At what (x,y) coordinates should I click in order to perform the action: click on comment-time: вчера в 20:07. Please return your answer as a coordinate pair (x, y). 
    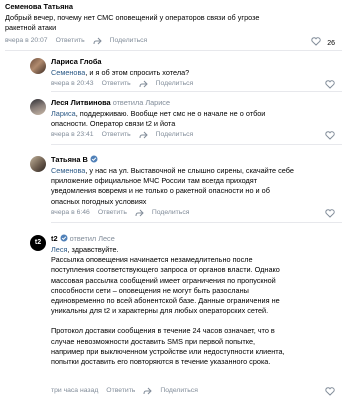
    Looking at the image, I should click on (26, 41).